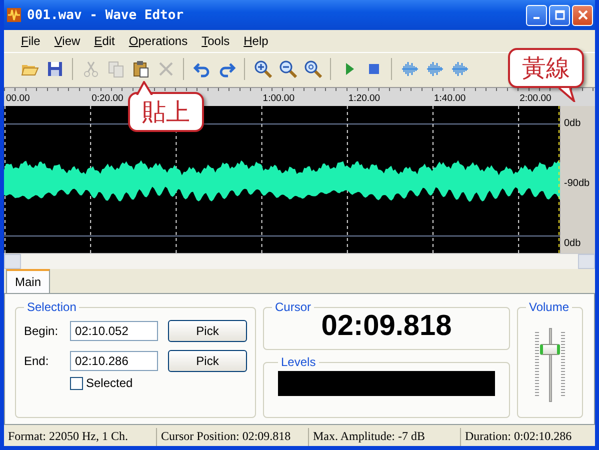  I want to click on close-icon, so click(583, 15).